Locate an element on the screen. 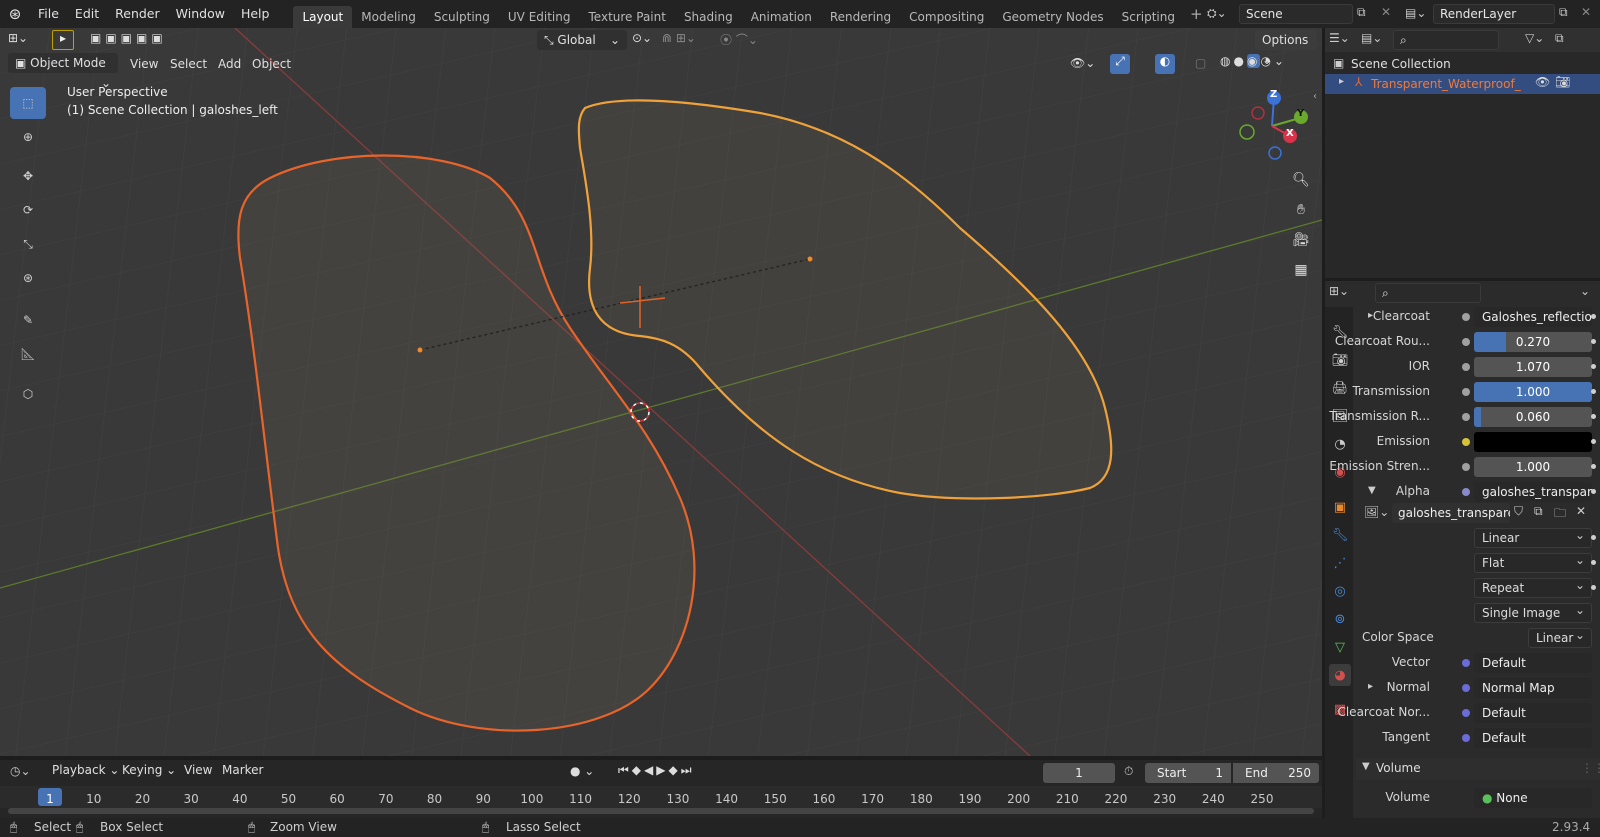  snap-icon: ⋒ ⊞⌄ is located at coordinates (679, 38).